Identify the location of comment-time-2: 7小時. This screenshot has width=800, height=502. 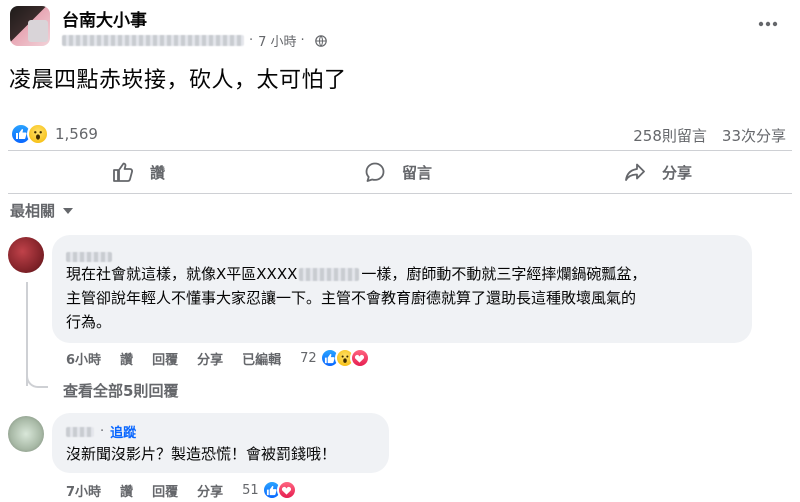
(83, 490).